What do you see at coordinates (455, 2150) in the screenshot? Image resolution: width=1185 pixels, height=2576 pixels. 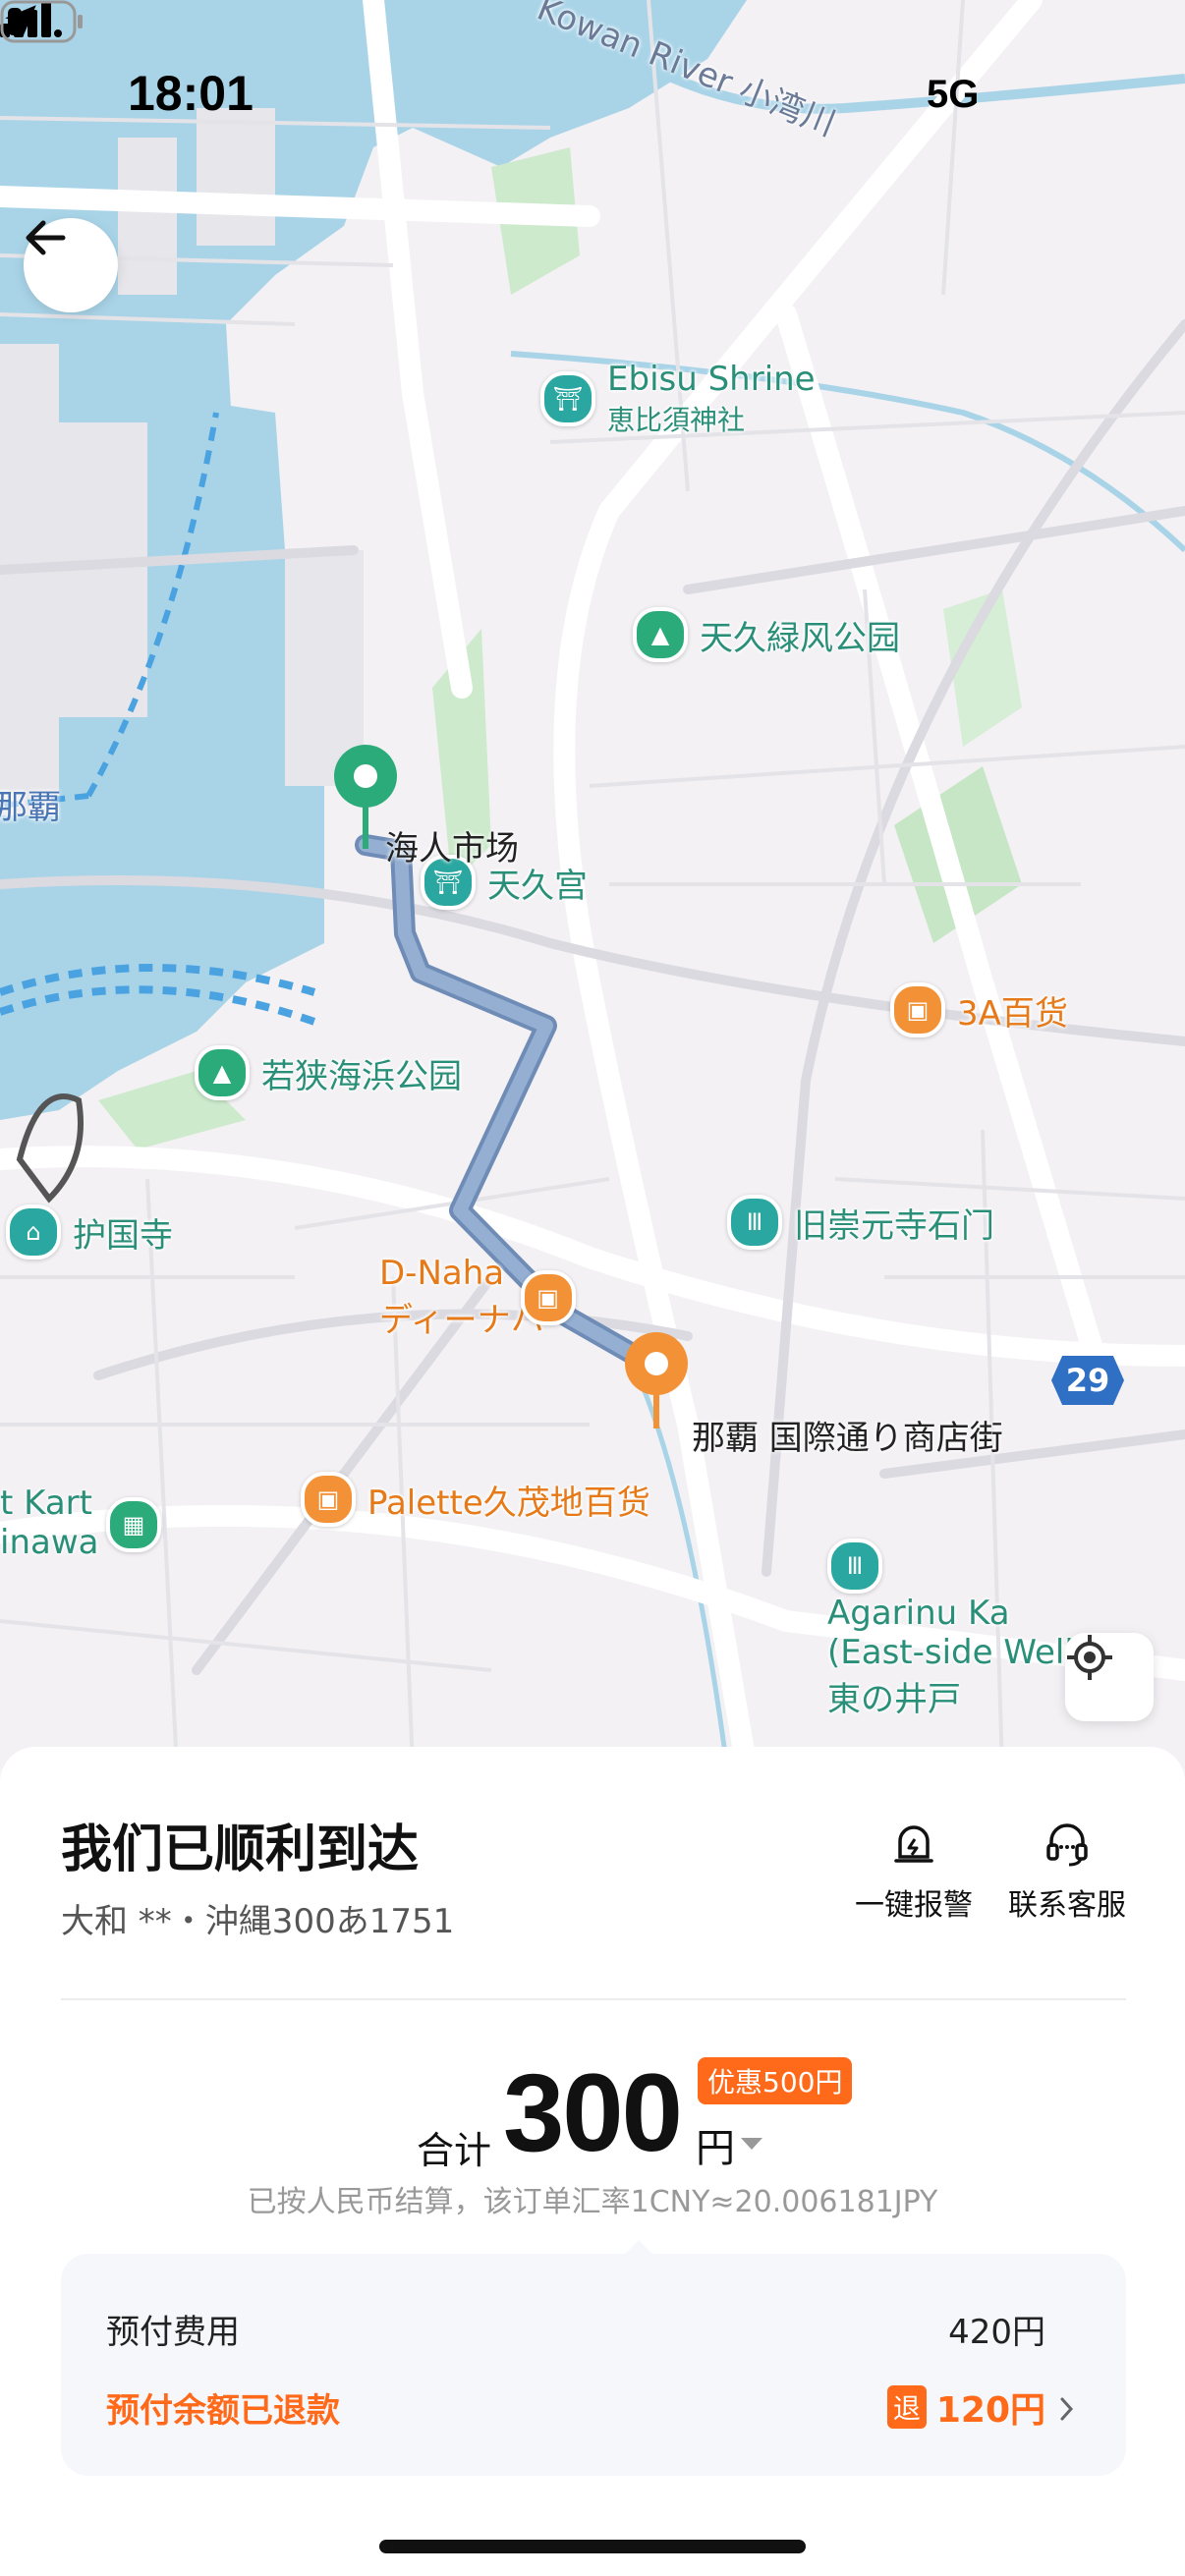 I see `total-label: 合计` at bounding box center [455, 2150].